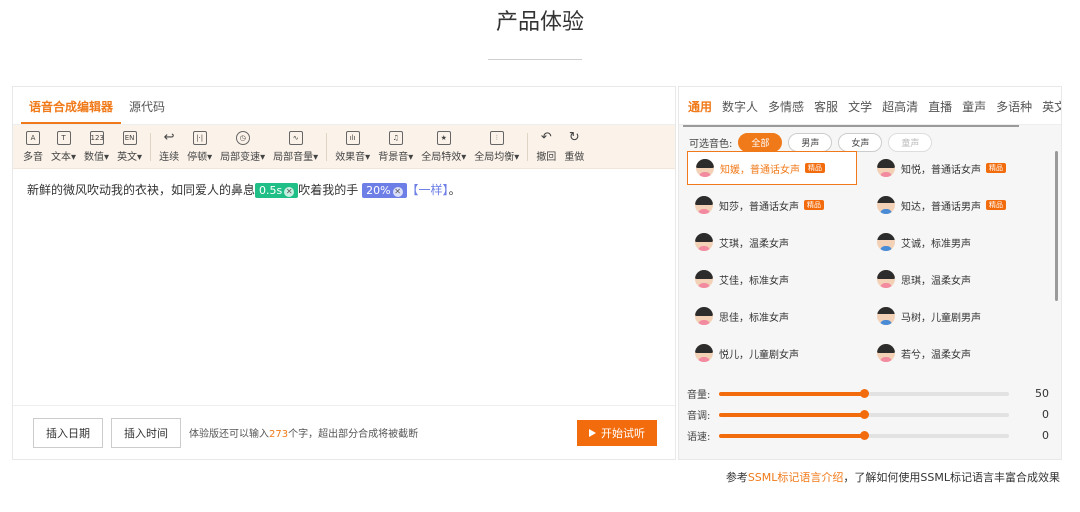 This screenshot has height=512, width=1080. Describe the element at coordinates (328, 190) in the screenshot. I see `editor-text: 吹着我的手` at that location.